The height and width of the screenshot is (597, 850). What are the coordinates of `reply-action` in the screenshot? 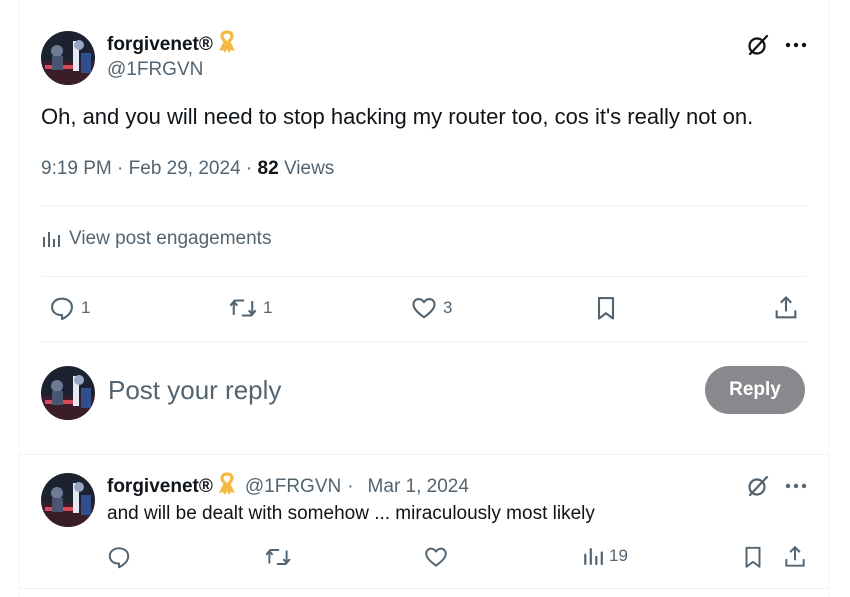 It's located at (121, 557).